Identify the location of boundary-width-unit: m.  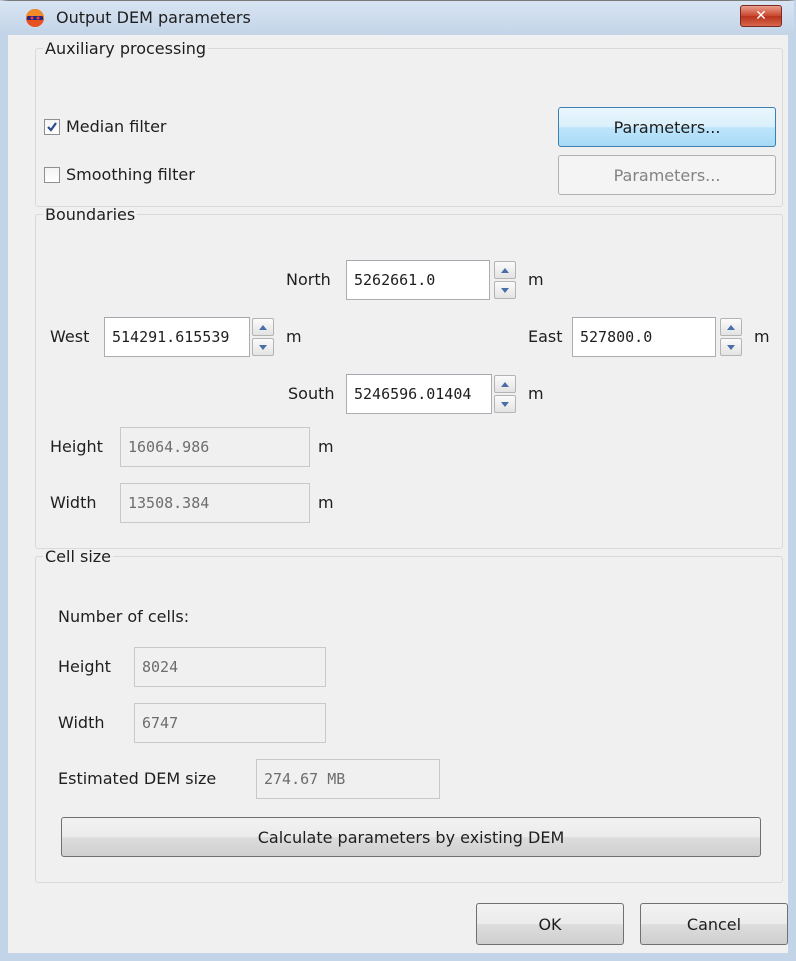
(326, 502).